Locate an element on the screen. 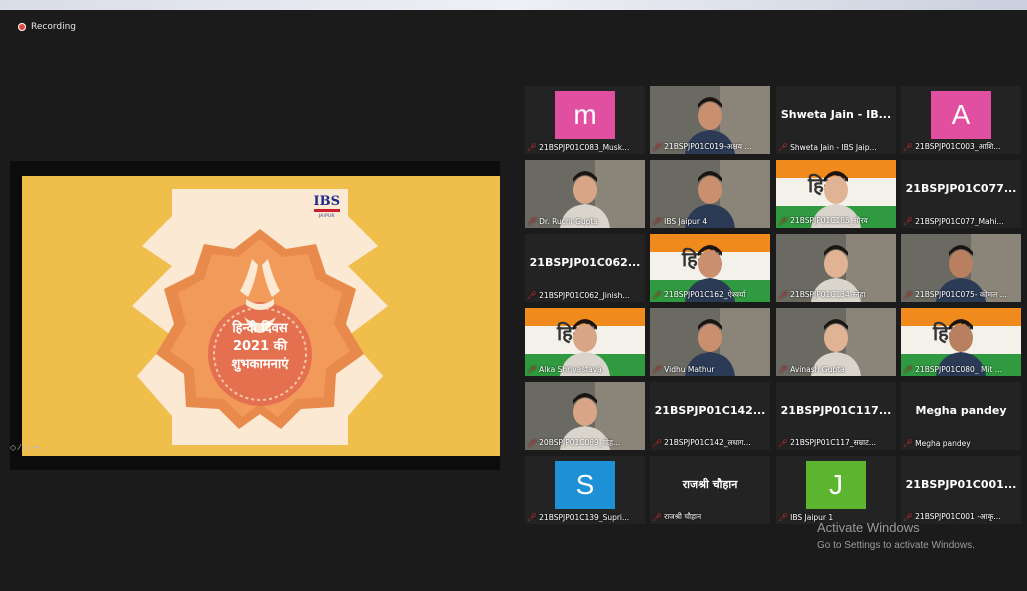 Image resolution: width=1027 pixels, height=591 pixels. participant-name-label: 🎤︎ Dr. Ruchi Gupta is located at coordinates (562, 221).